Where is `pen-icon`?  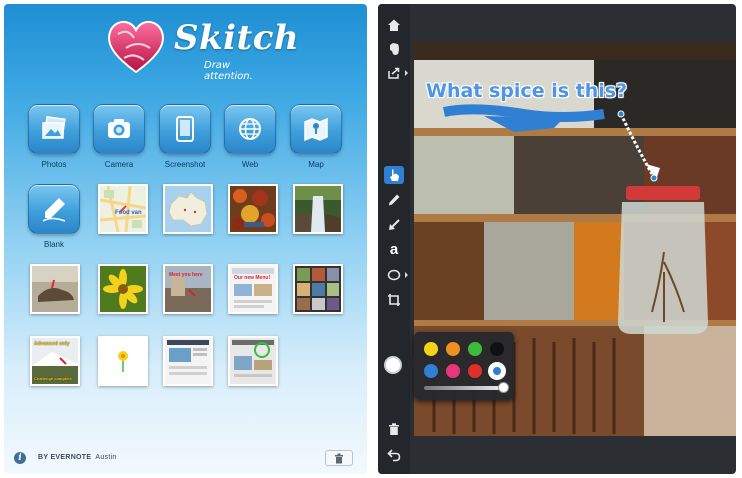 pen-icon is located at coordinates (54, 210).